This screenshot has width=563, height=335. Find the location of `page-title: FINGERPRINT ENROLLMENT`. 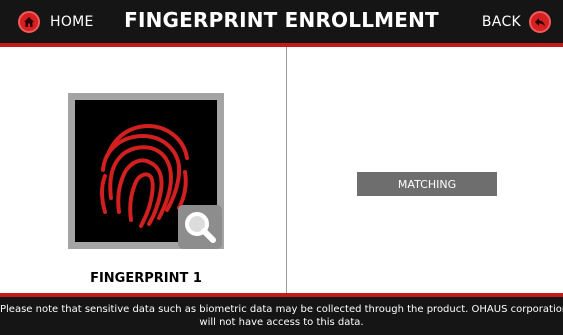

page-title: FINGERPRINT ENROLLMENT is located at coordinates (281, 20).